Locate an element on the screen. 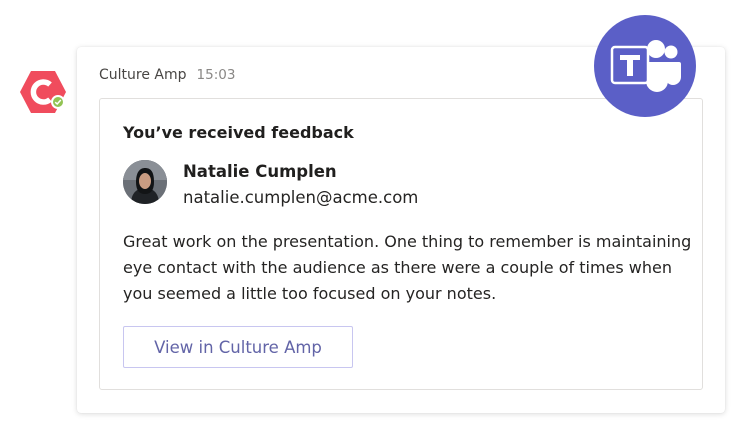  person-email: natalie.cumplen@acme.com is located at coordinates (301, 197).